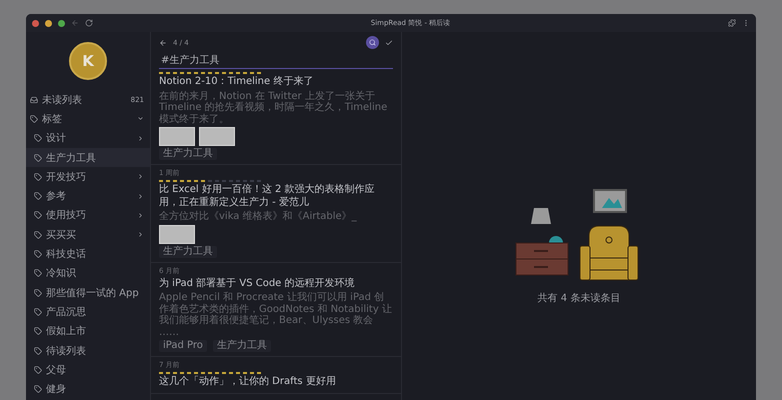 Image resolution: width=782 pixels, height=400 pixels. I want to click on sidebar-item: 产品沉思, so click(88, 312).